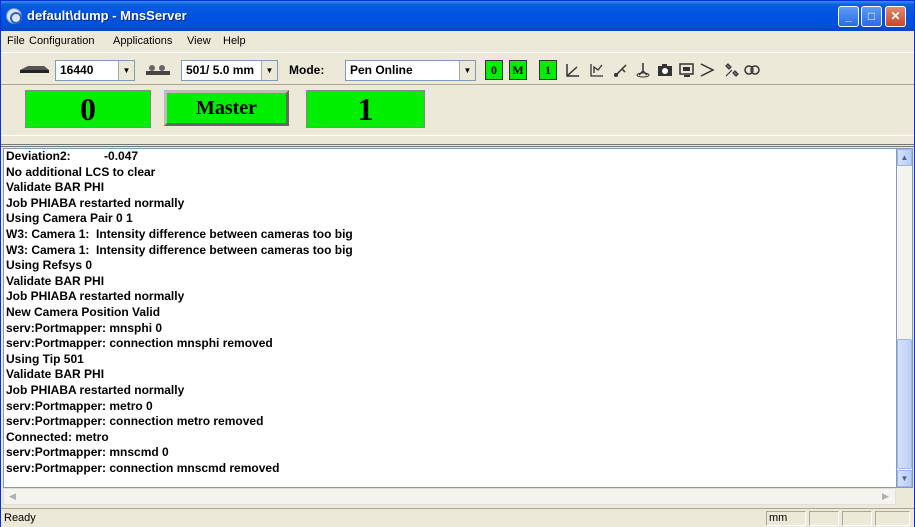 The width and height of the screenshot is (915, 527). I want to click on scroll-thumb, so click(904, 404).